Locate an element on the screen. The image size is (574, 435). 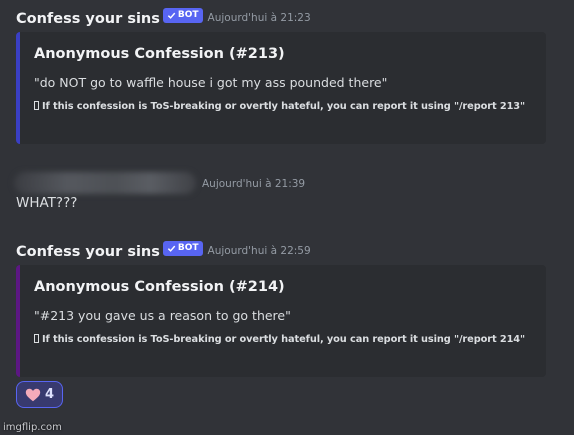
timestamp: Aujourd'hui à 22:59 is located at coordinates (259, 251).